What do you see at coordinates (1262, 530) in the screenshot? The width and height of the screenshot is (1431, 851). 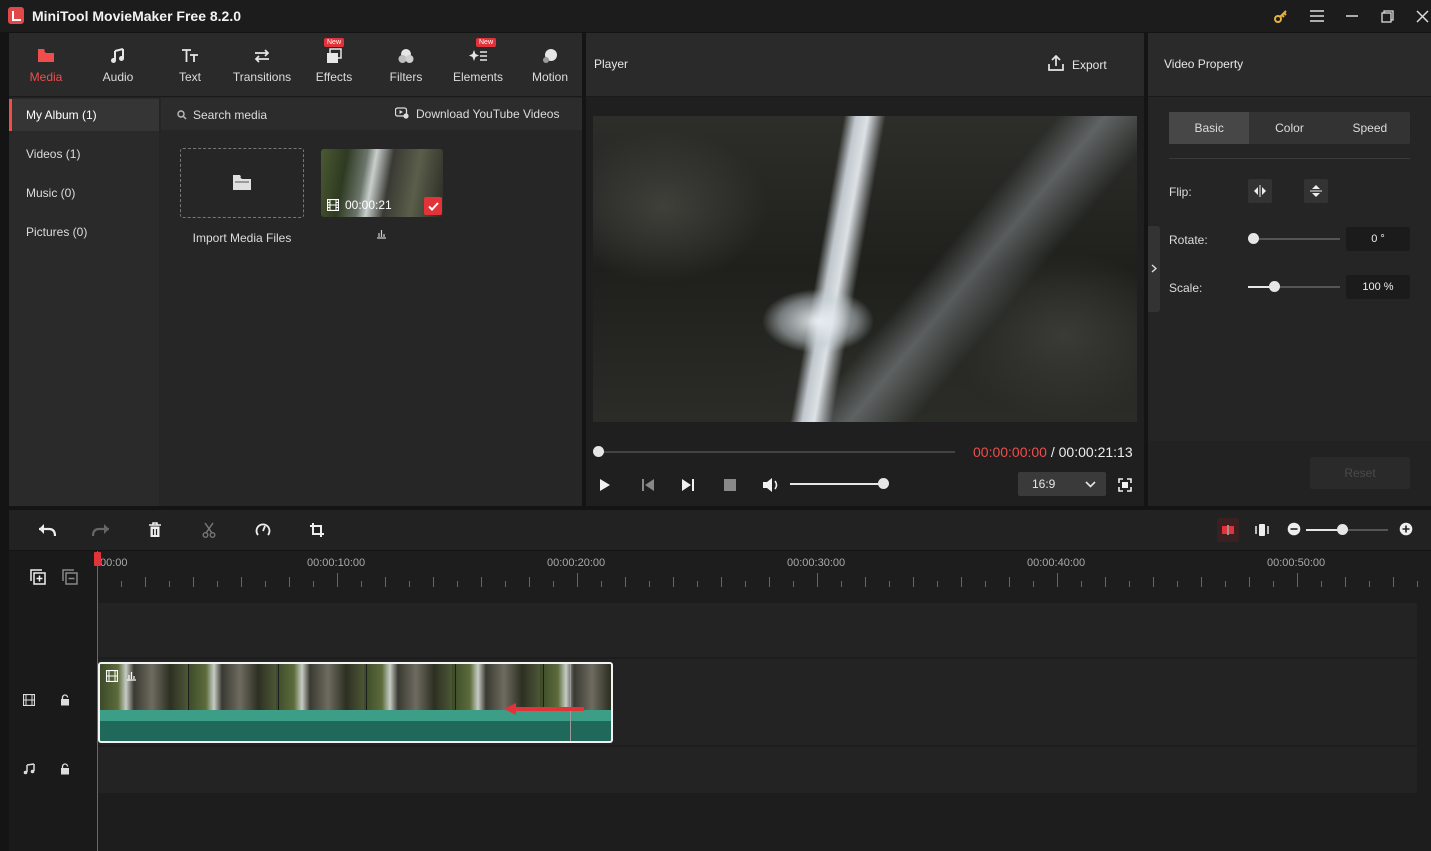 I see `fit-timeline-icon` at bounding box center [1262, 530].